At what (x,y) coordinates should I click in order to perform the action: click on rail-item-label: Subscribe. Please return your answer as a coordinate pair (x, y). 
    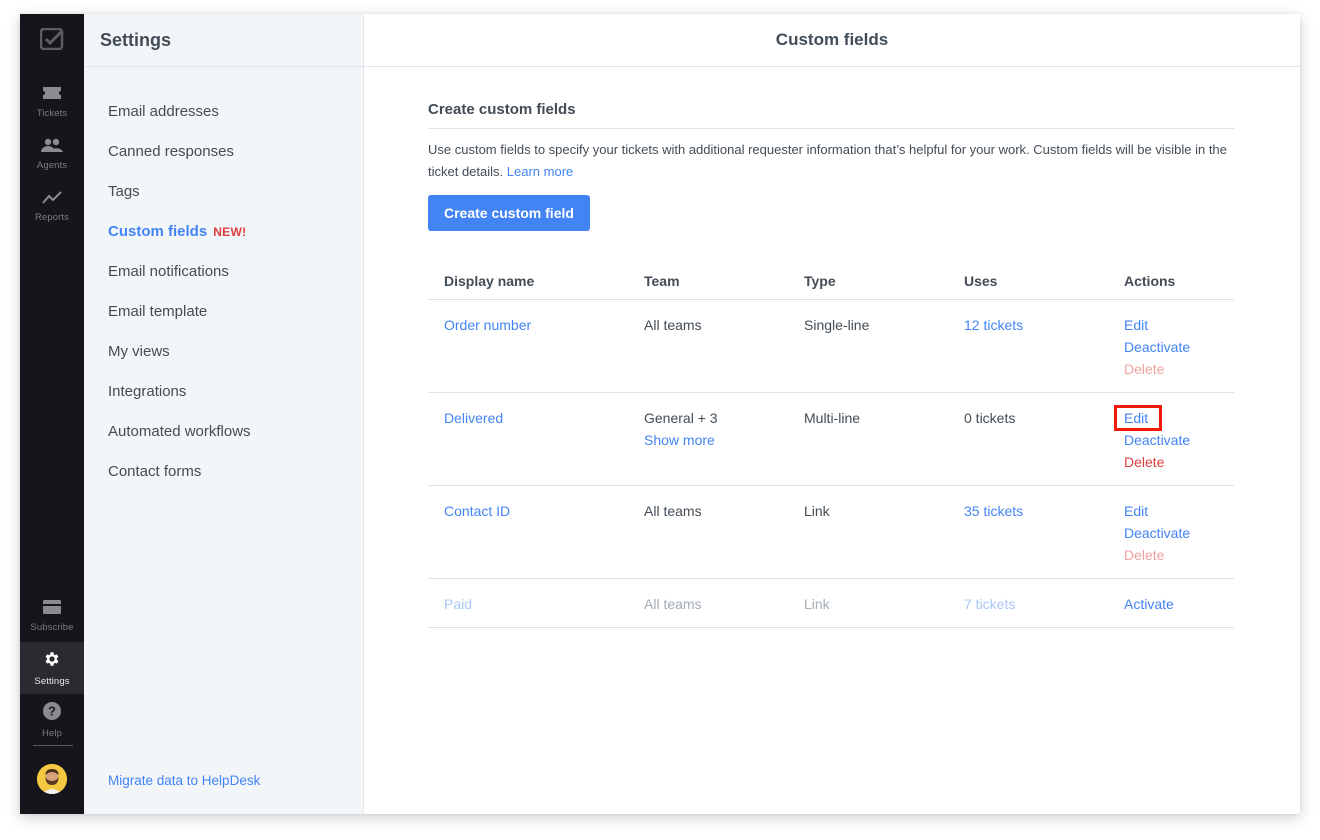
    Looking at the image, I should click on (52, 627).